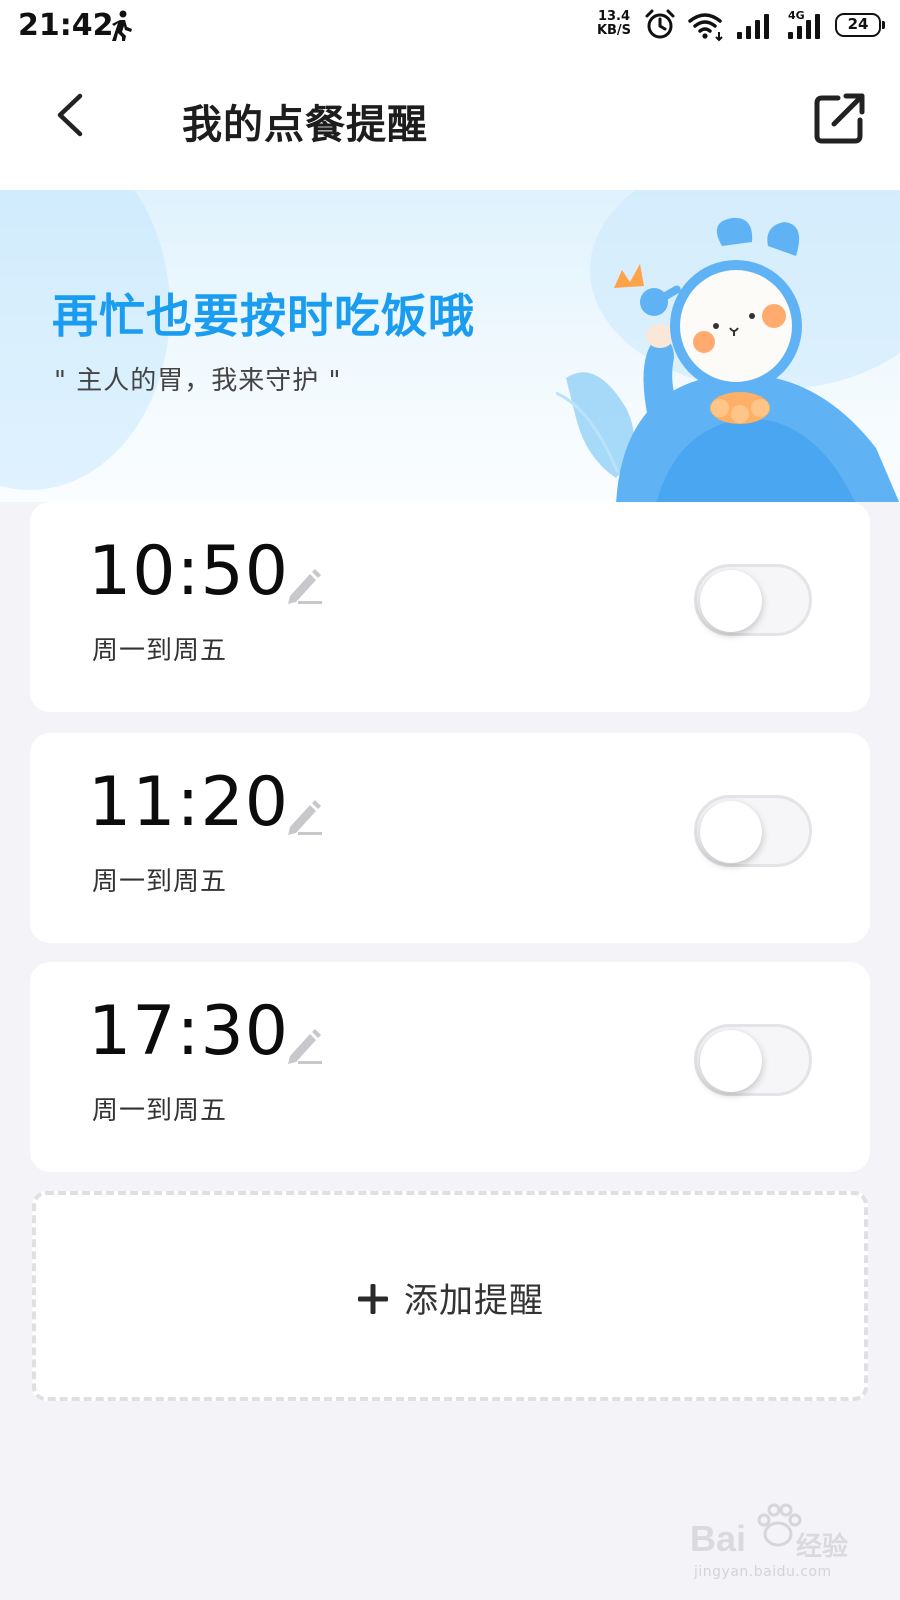 The image size is (900, 1600). I want to click on status-bar: 21:42 13.4 KB/S 4G 24, so click(450, 26).